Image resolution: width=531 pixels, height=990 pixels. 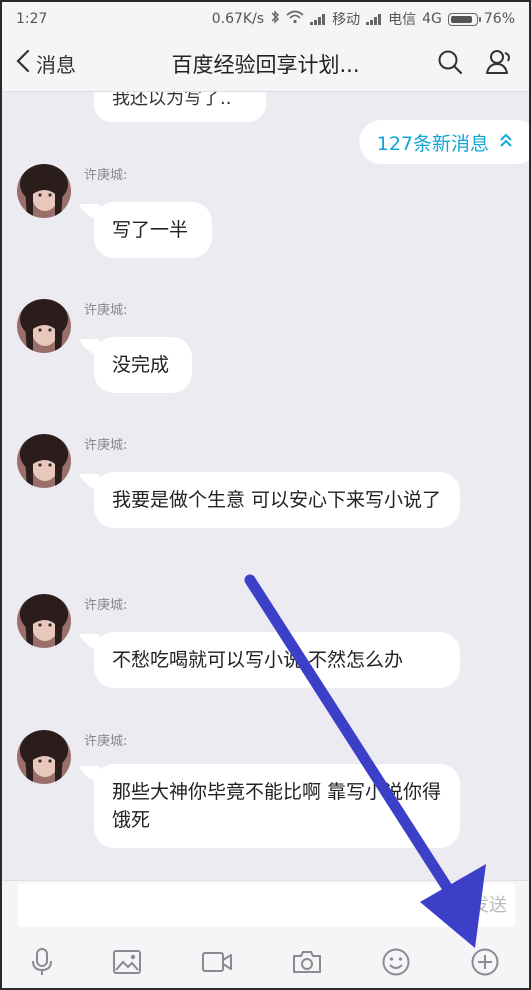 I want to click on wifi-icon, so click(x=295, y=19).